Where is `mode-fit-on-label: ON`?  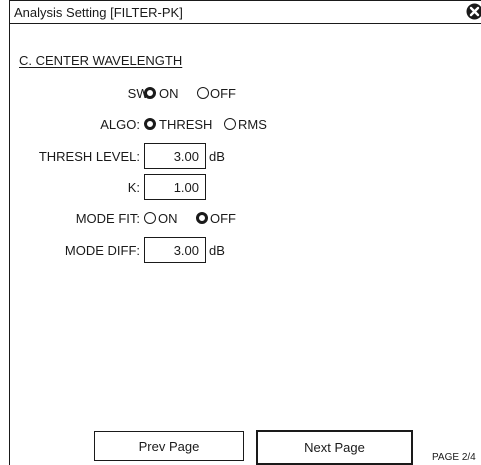
mode-fit-on-label: ON is located at coordinates (168, 218).